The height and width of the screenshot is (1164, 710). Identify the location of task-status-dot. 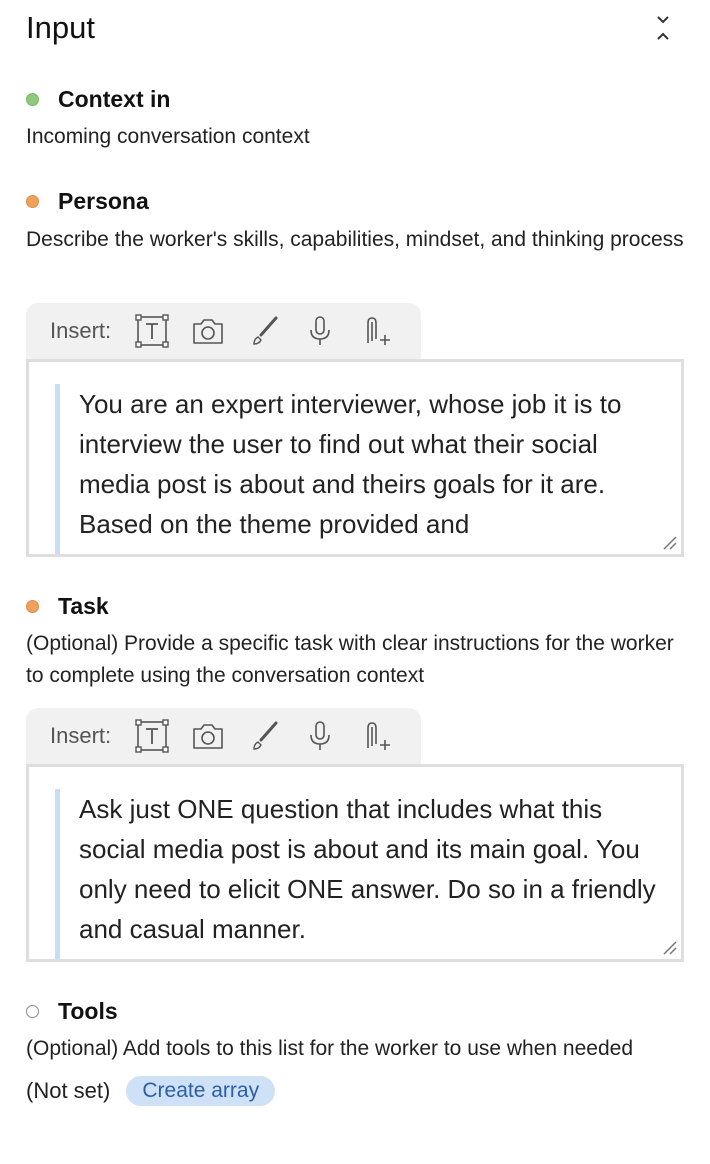
(32, 606).